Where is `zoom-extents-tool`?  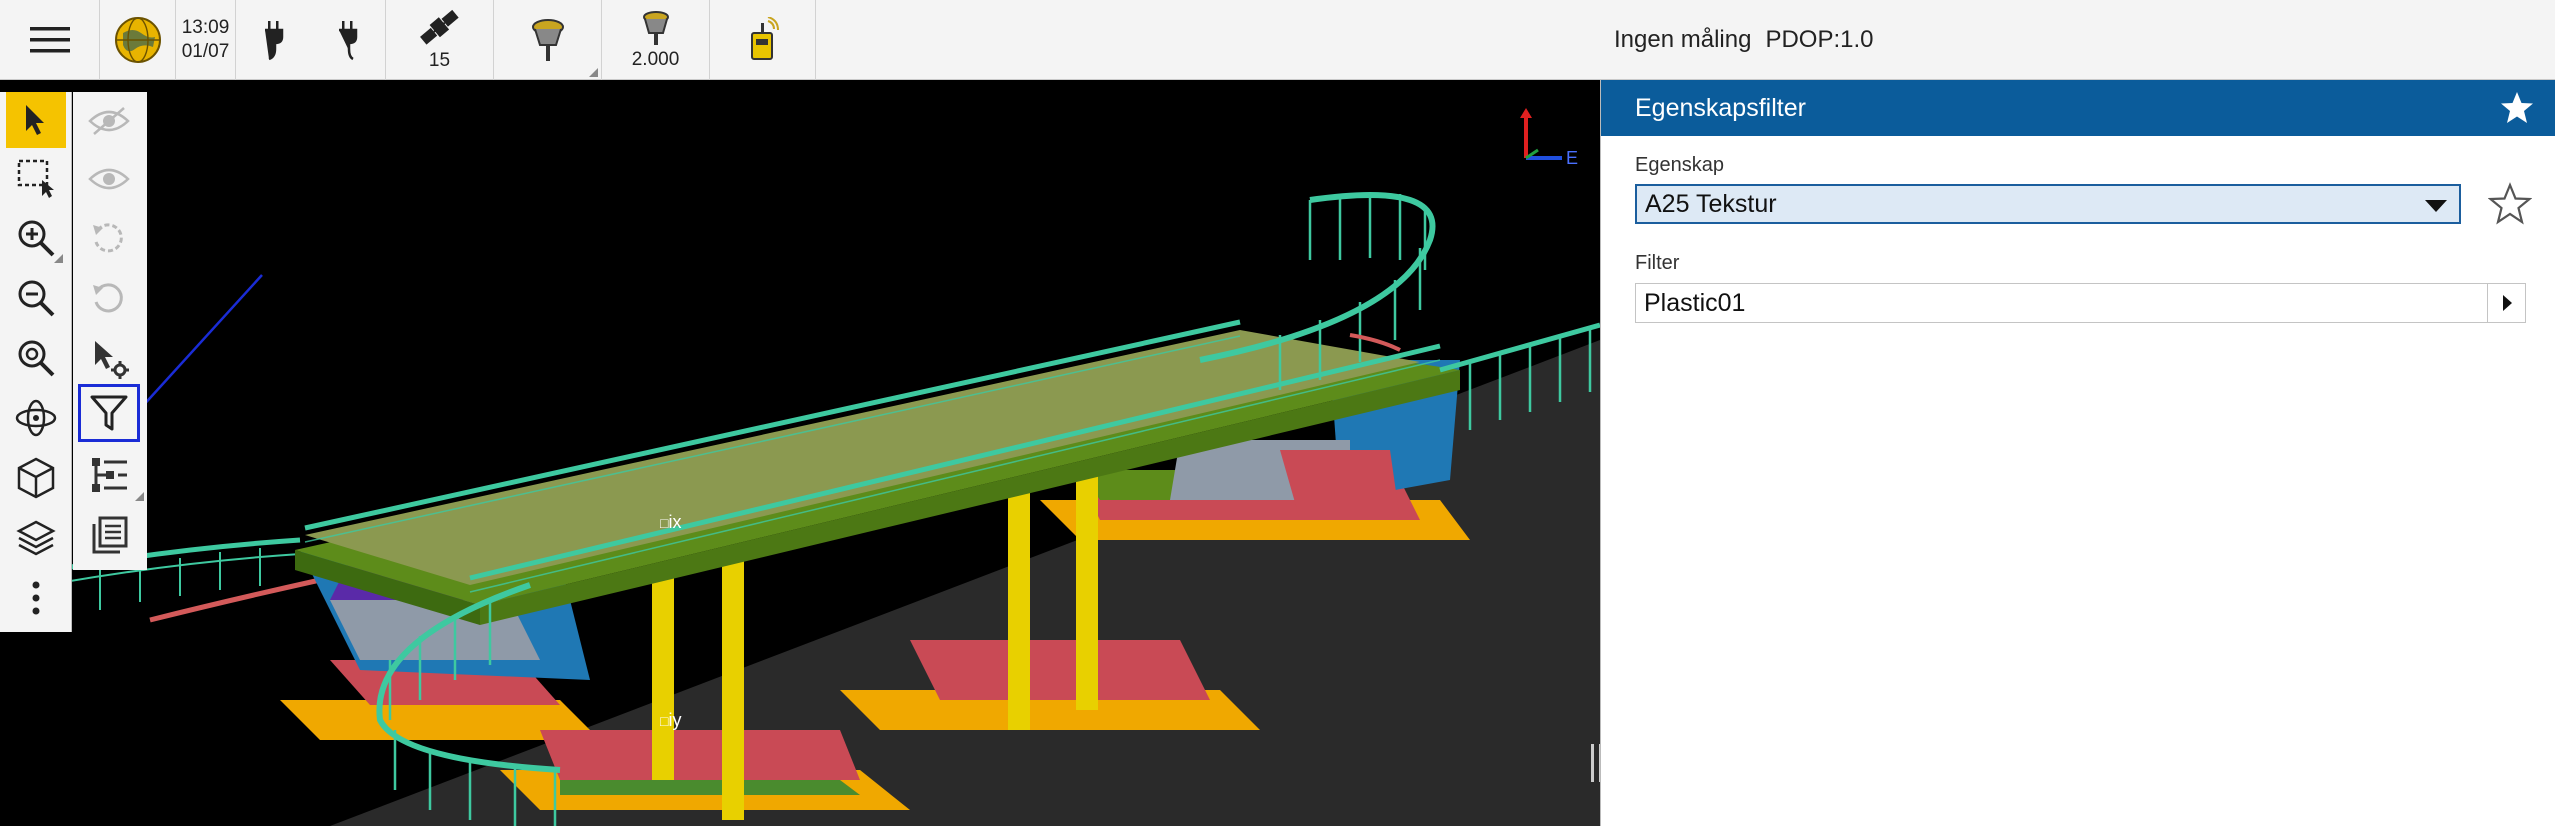
zoom-extents-tool is located at coordinates (36, 358).